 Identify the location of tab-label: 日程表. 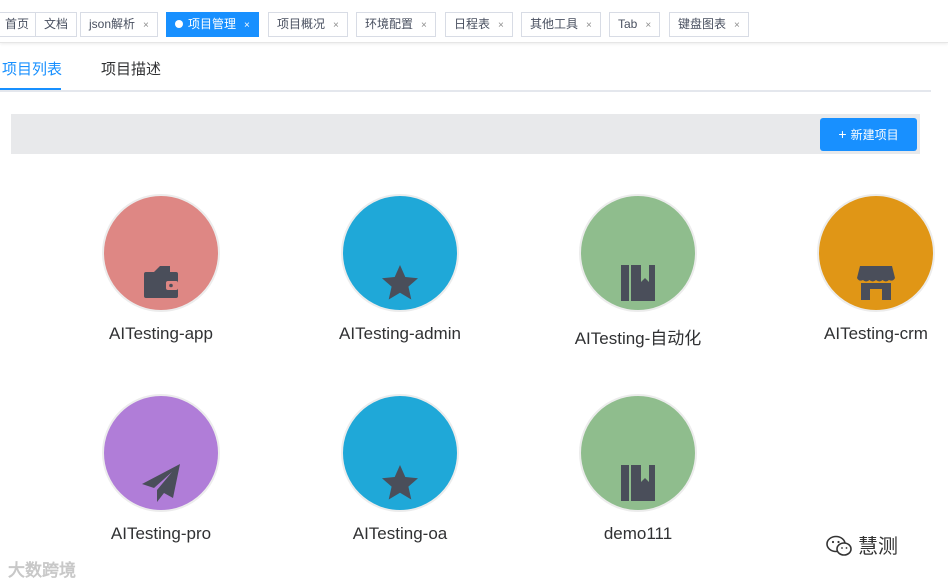
(472, 24).